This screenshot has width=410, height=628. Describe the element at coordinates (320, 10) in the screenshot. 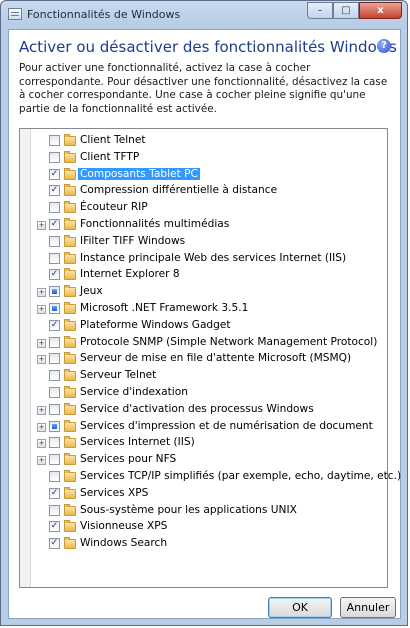

I see `minimize-button: –` at that location.